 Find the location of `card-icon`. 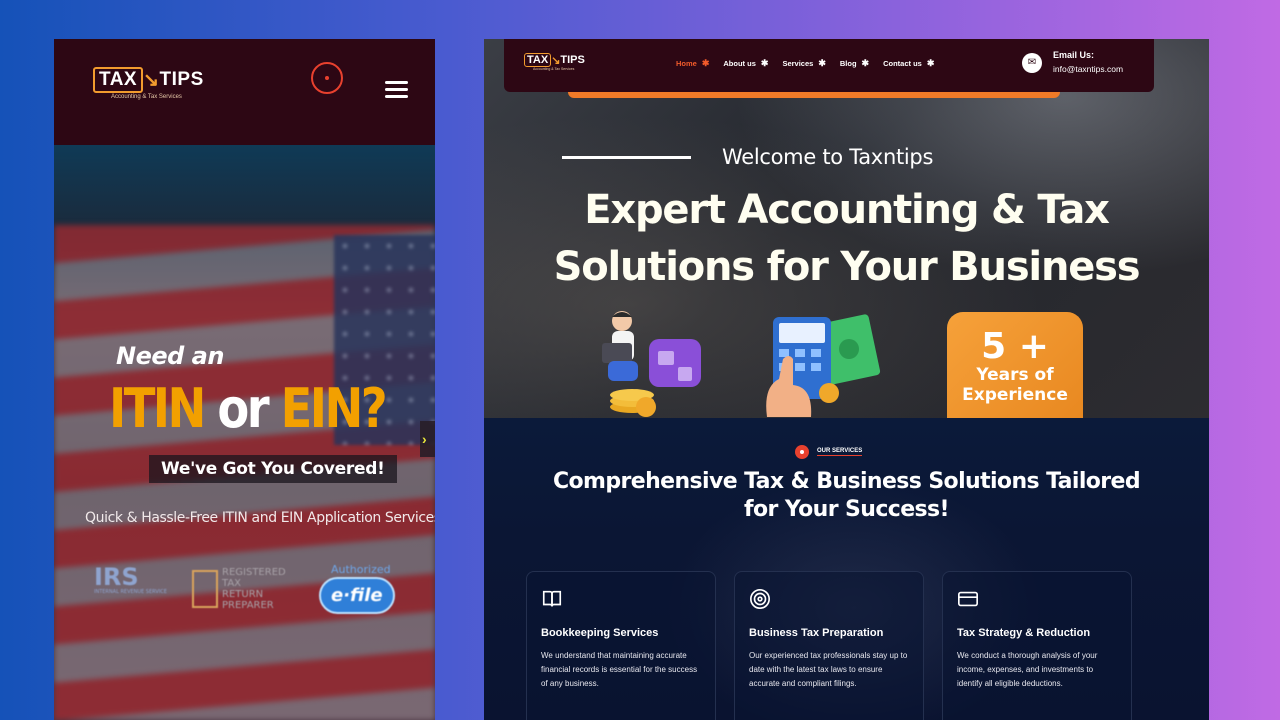

card-icon is located at coordinates (968, 599).